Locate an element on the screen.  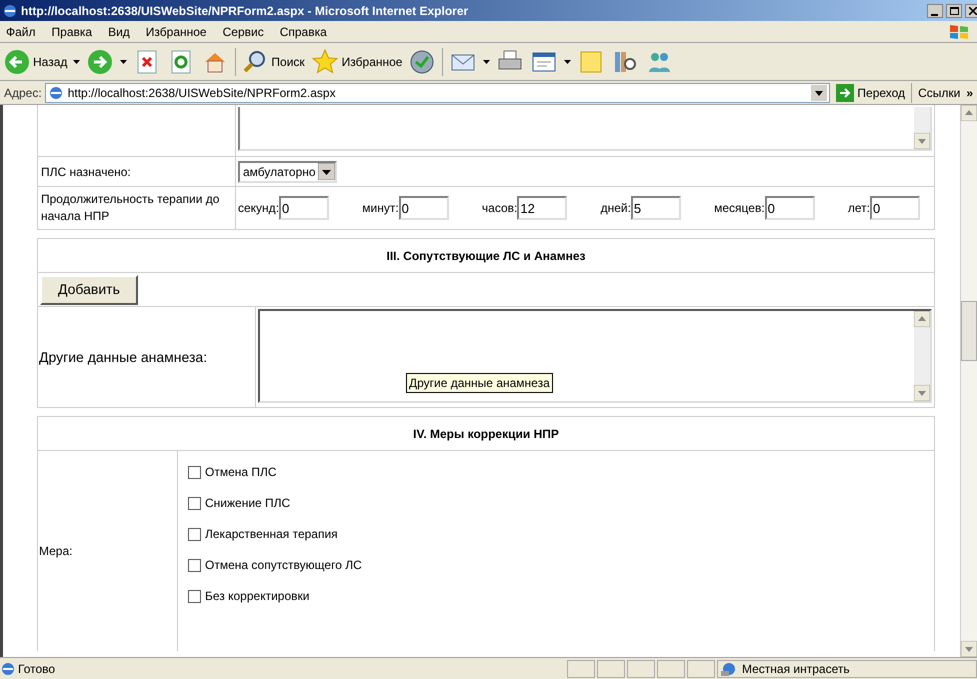
maximize-icon is located at coordinates (954, 10).